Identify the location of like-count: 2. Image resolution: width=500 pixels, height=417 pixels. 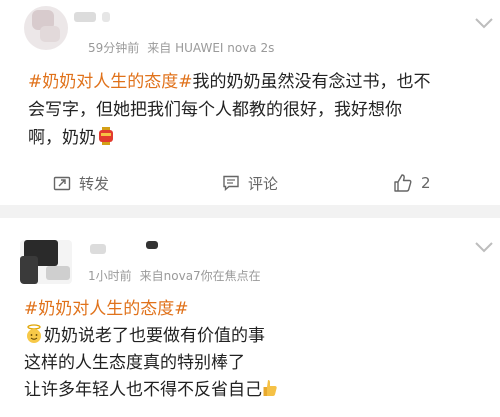
(426, 183).